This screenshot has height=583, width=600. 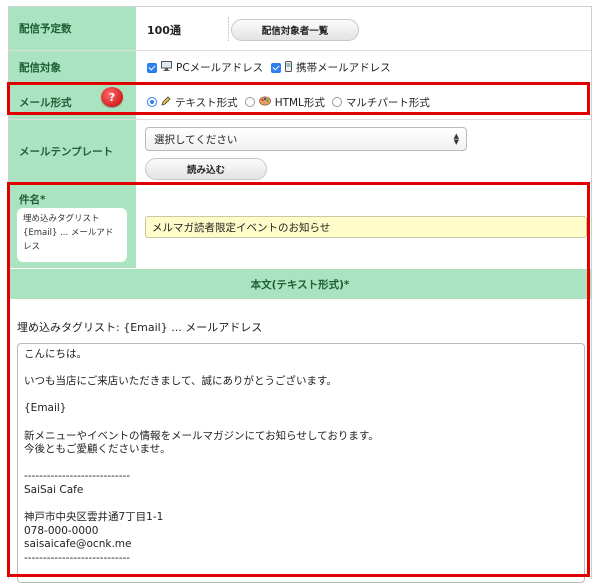 I want to click on row-mail-template: メールテンプレート 選択してください ▲ ▼ 読み込む, so click(x=300, y=151).